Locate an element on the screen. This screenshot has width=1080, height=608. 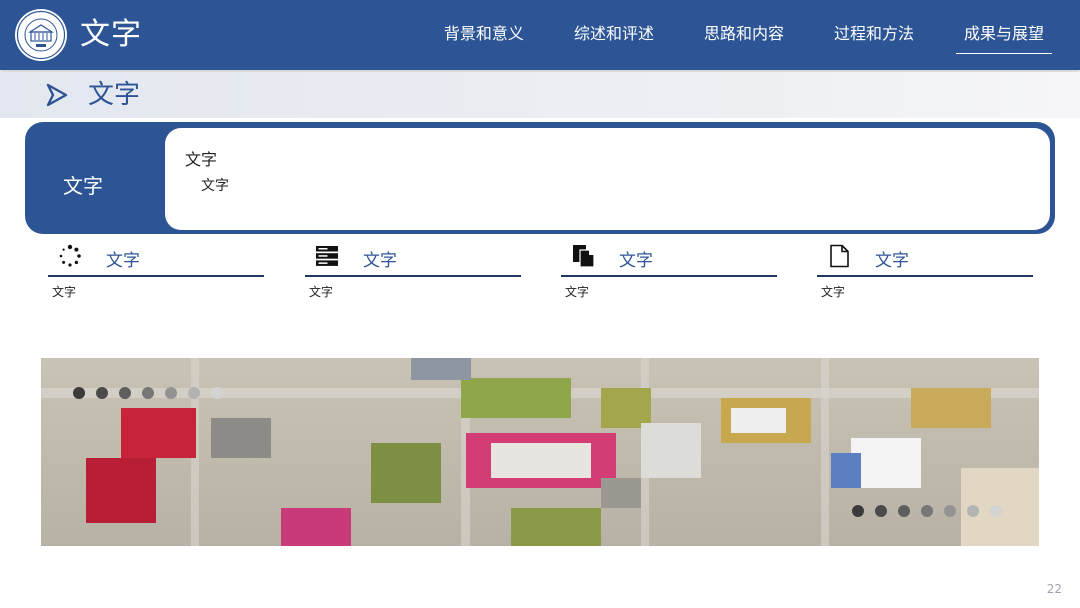
university-seal-icon is located at coordinates (41, 35).